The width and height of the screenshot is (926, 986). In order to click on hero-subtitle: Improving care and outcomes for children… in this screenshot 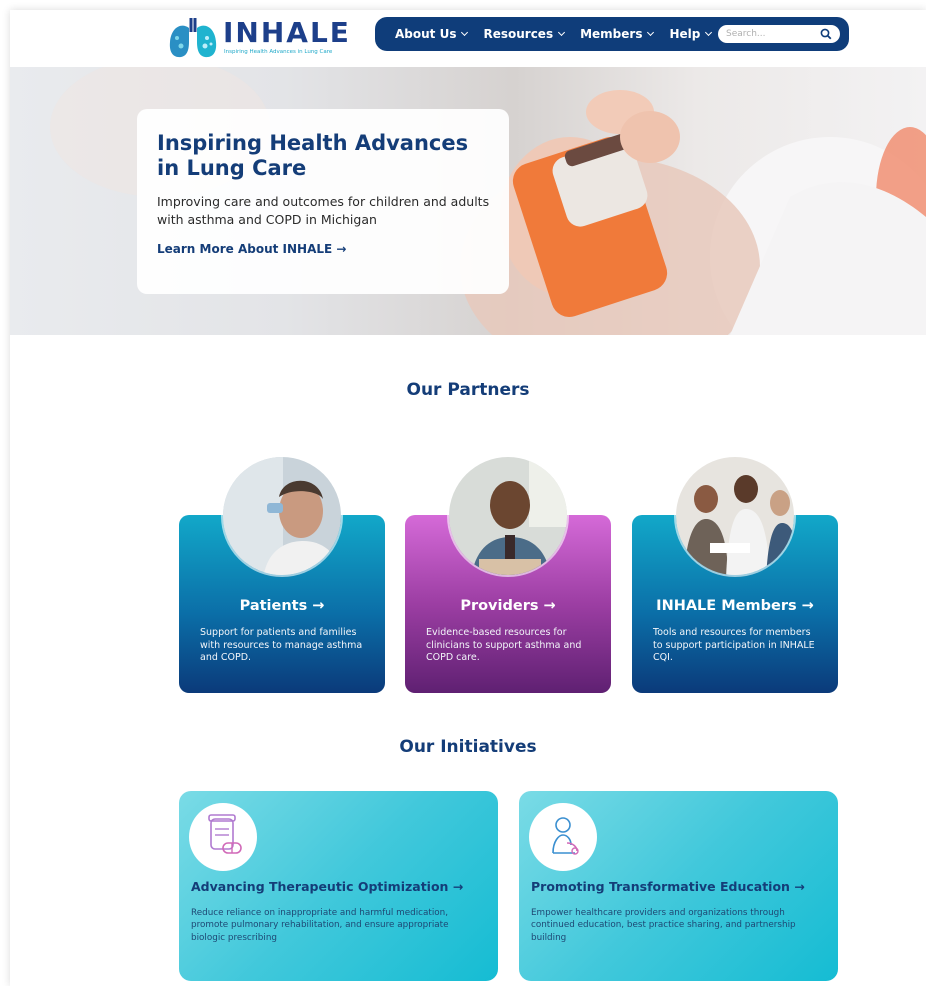, I will do `click(323, 210)`.